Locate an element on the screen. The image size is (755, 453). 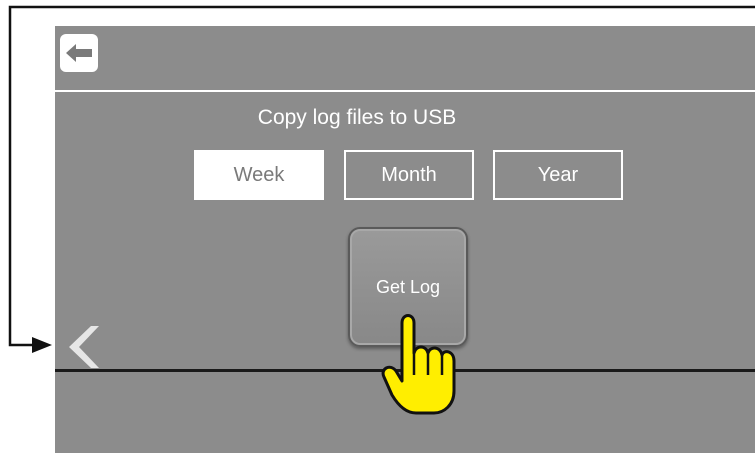
chevron-left-icon is located at coordinates (82, 347).